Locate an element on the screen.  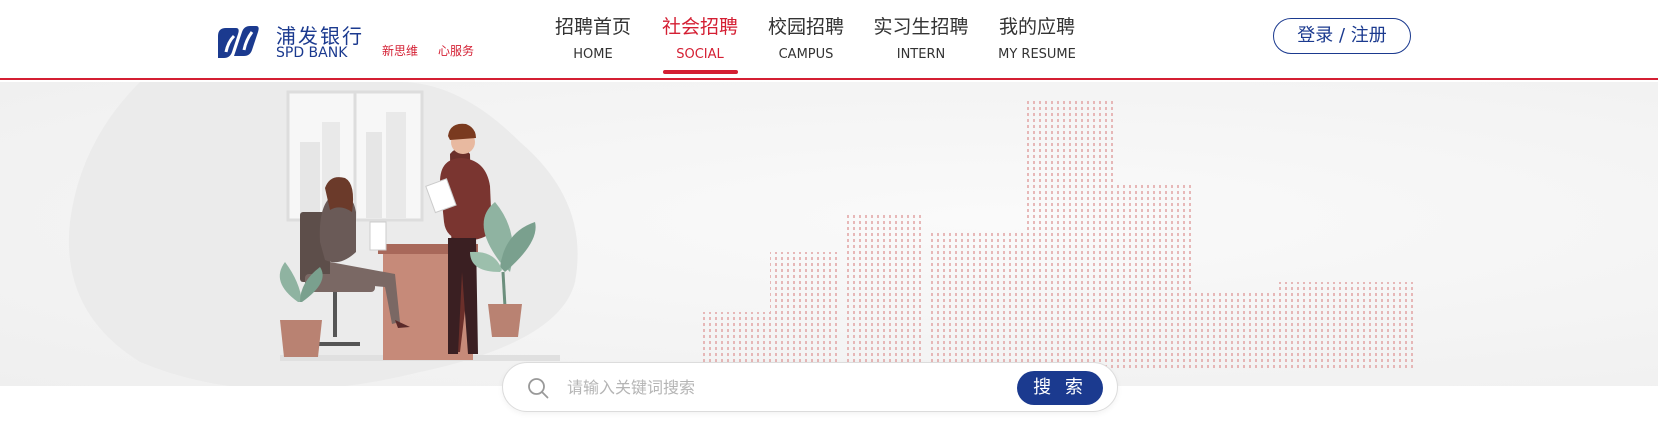
nav-campus-label: 校园招聘 is located at coordinates (805, 27).